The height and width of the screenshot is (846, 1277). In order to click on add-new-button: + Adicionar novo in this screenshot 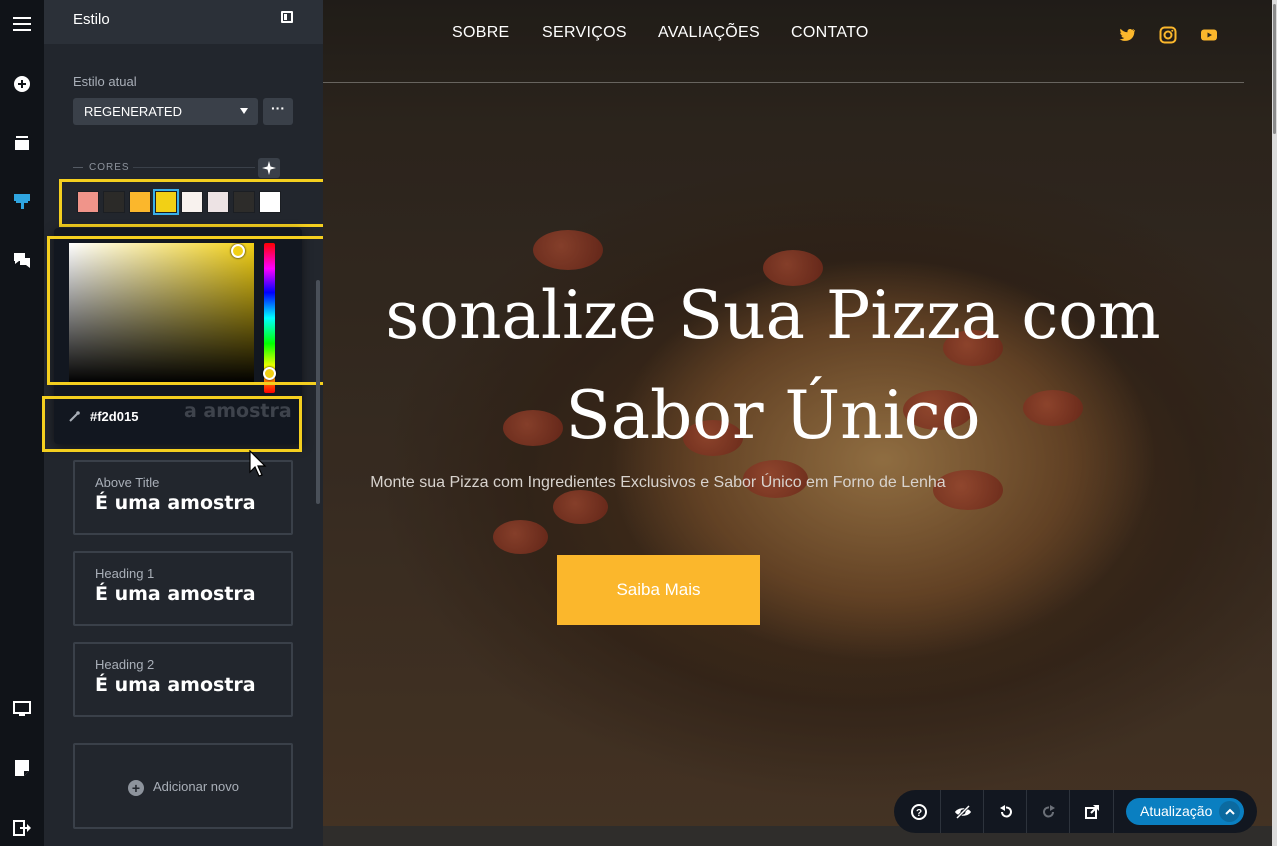, I will do `click(183, 786)`.